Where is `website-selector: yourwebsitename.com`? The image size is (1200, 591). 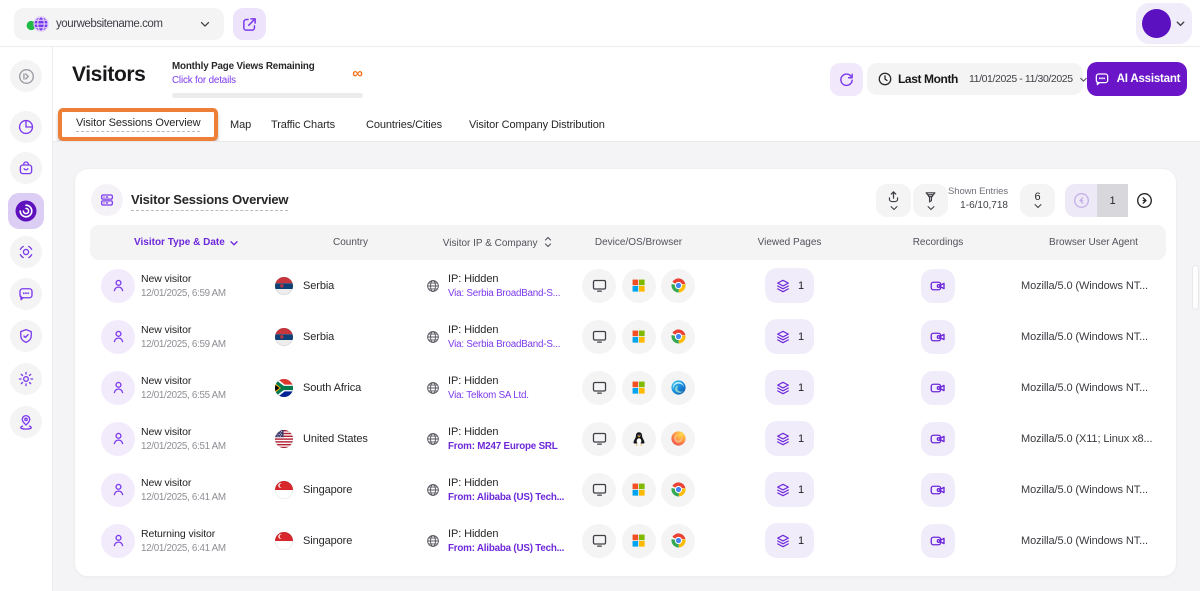 website-selector: yourwebsitename.com is located at coordinates (119, 24).